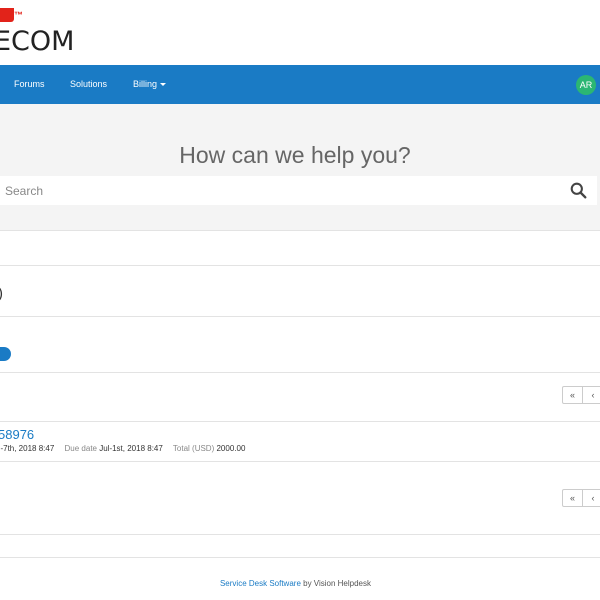 The height and width of the screenshot is (600, 600). I want to click on section-heading: ), so click(1, 293).